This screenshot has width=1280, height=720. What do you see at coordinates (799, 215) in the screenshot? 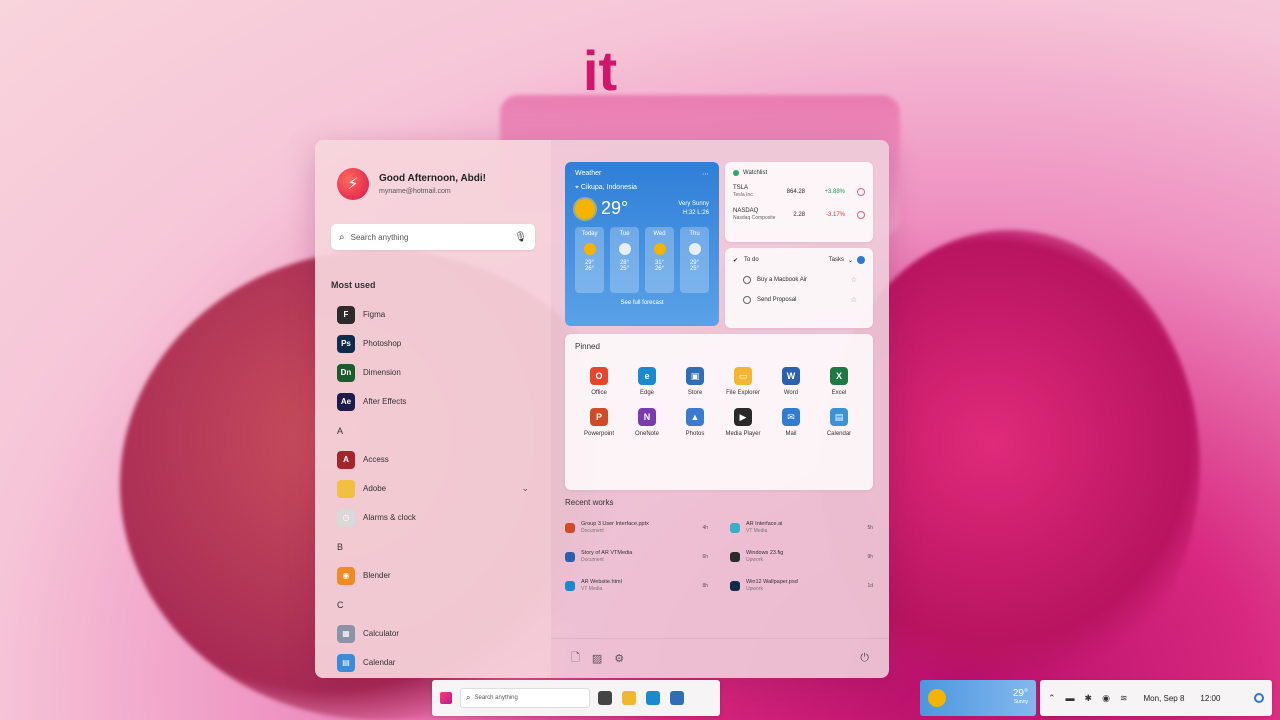
I see `stock-row: NASDAQ Nasdaq Composite 2.28 -3.17%` at bounding box center [799, 215].